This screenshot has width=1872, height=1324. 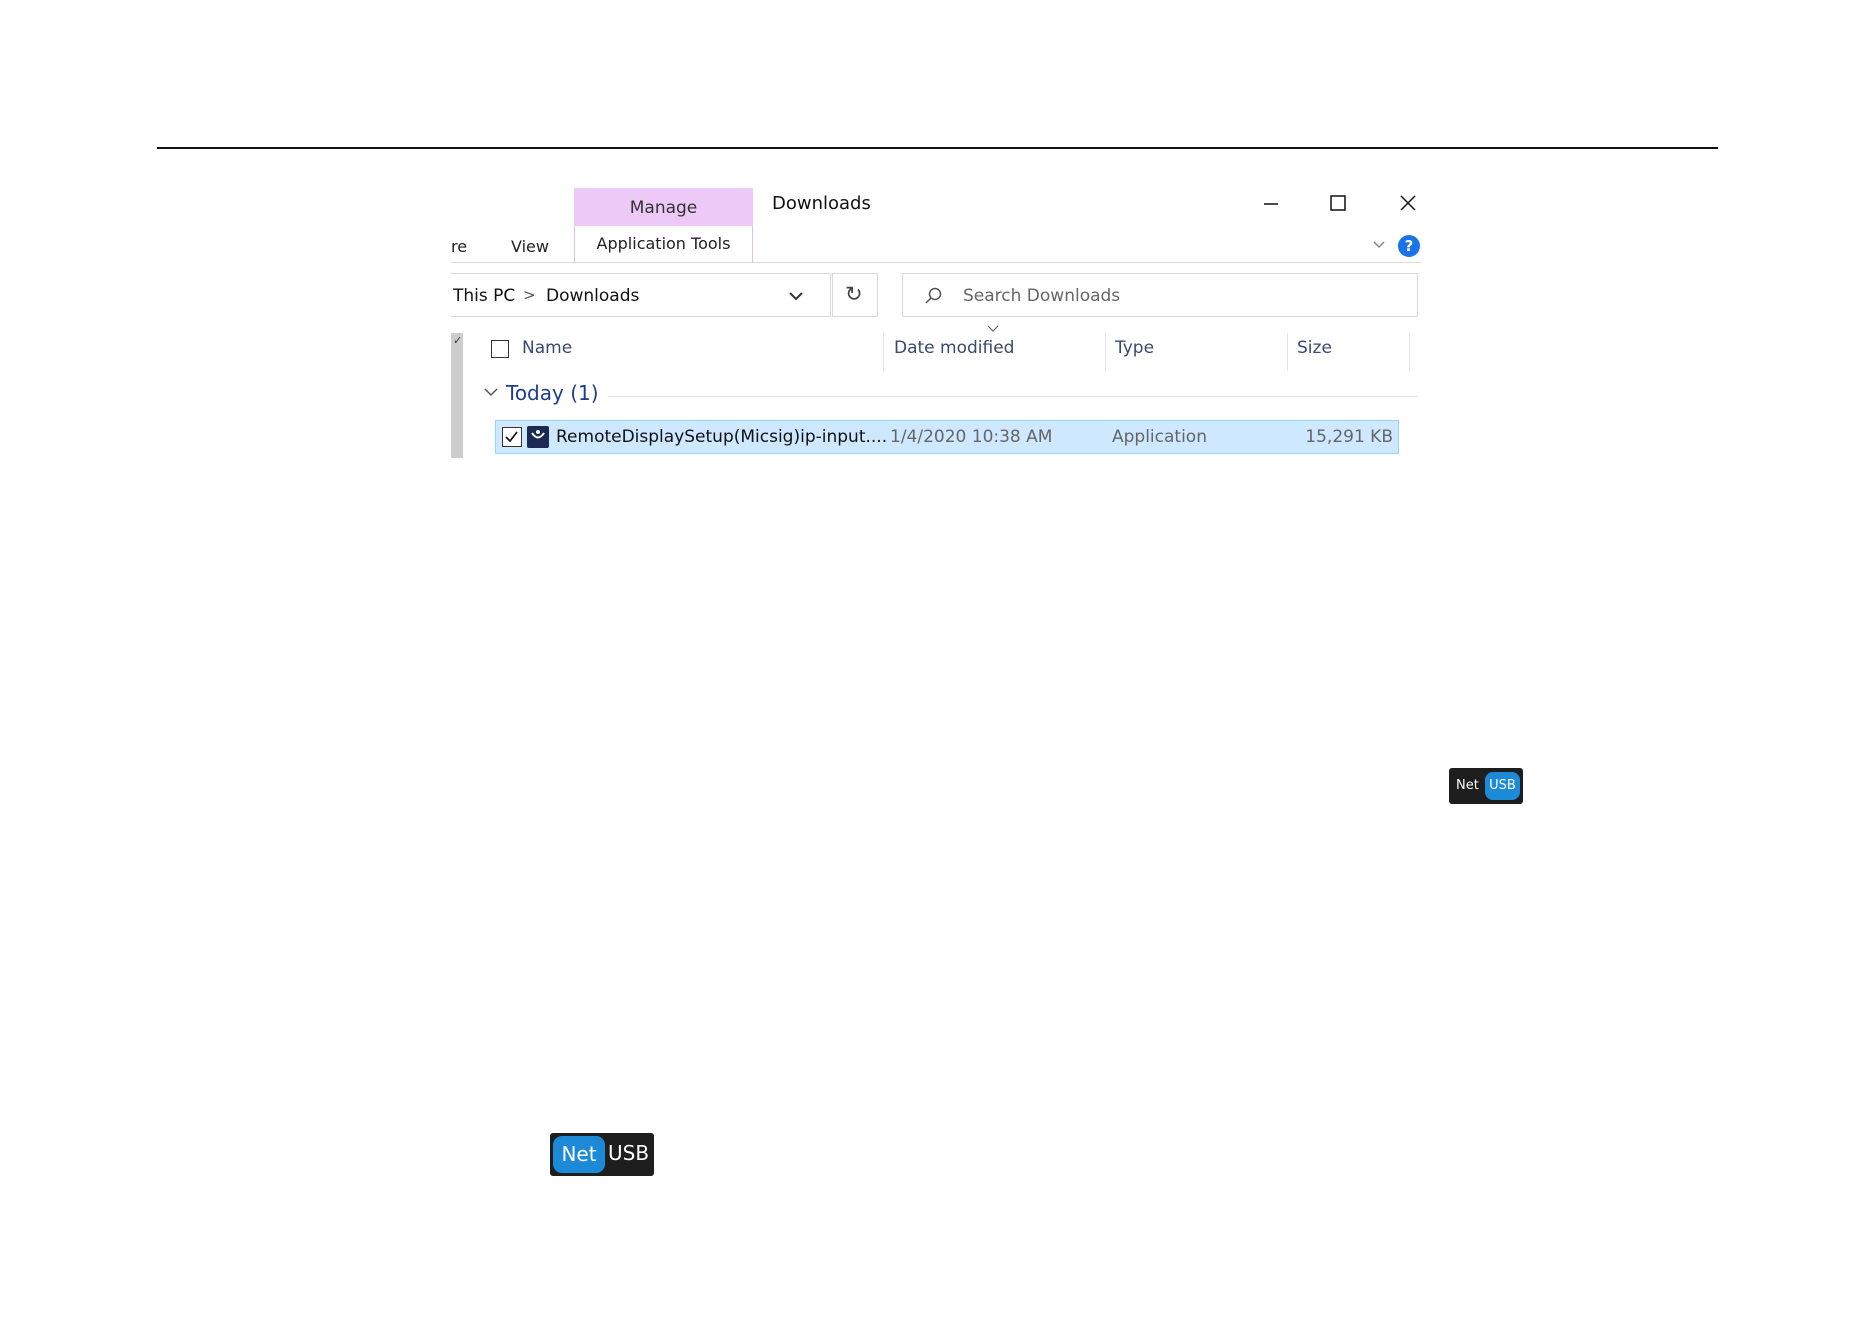 I want to click on address-bar: This PC > Downloads, so click(x=641, y=295).